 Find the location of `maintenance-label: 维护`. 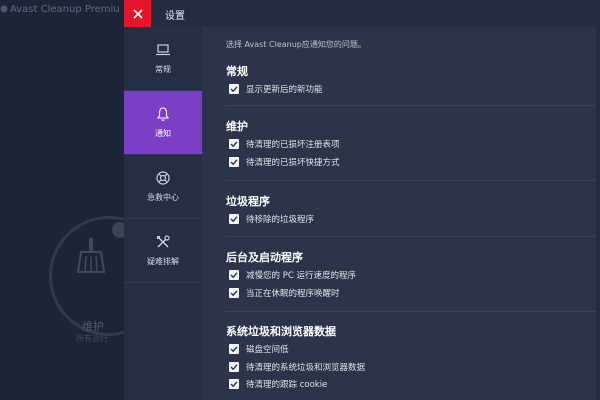

maintenance-label: 维护 is located at coordinates (93, 326).